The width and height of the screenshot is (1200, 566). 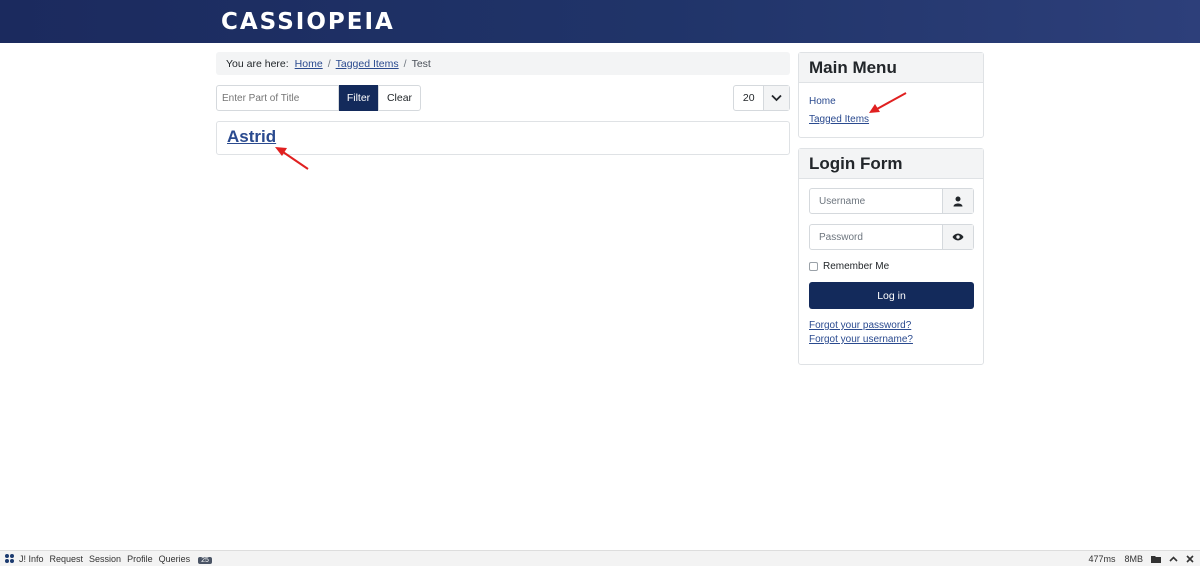 I want to click on tagged-item-card: Astrid, so click(x=503, y=138).